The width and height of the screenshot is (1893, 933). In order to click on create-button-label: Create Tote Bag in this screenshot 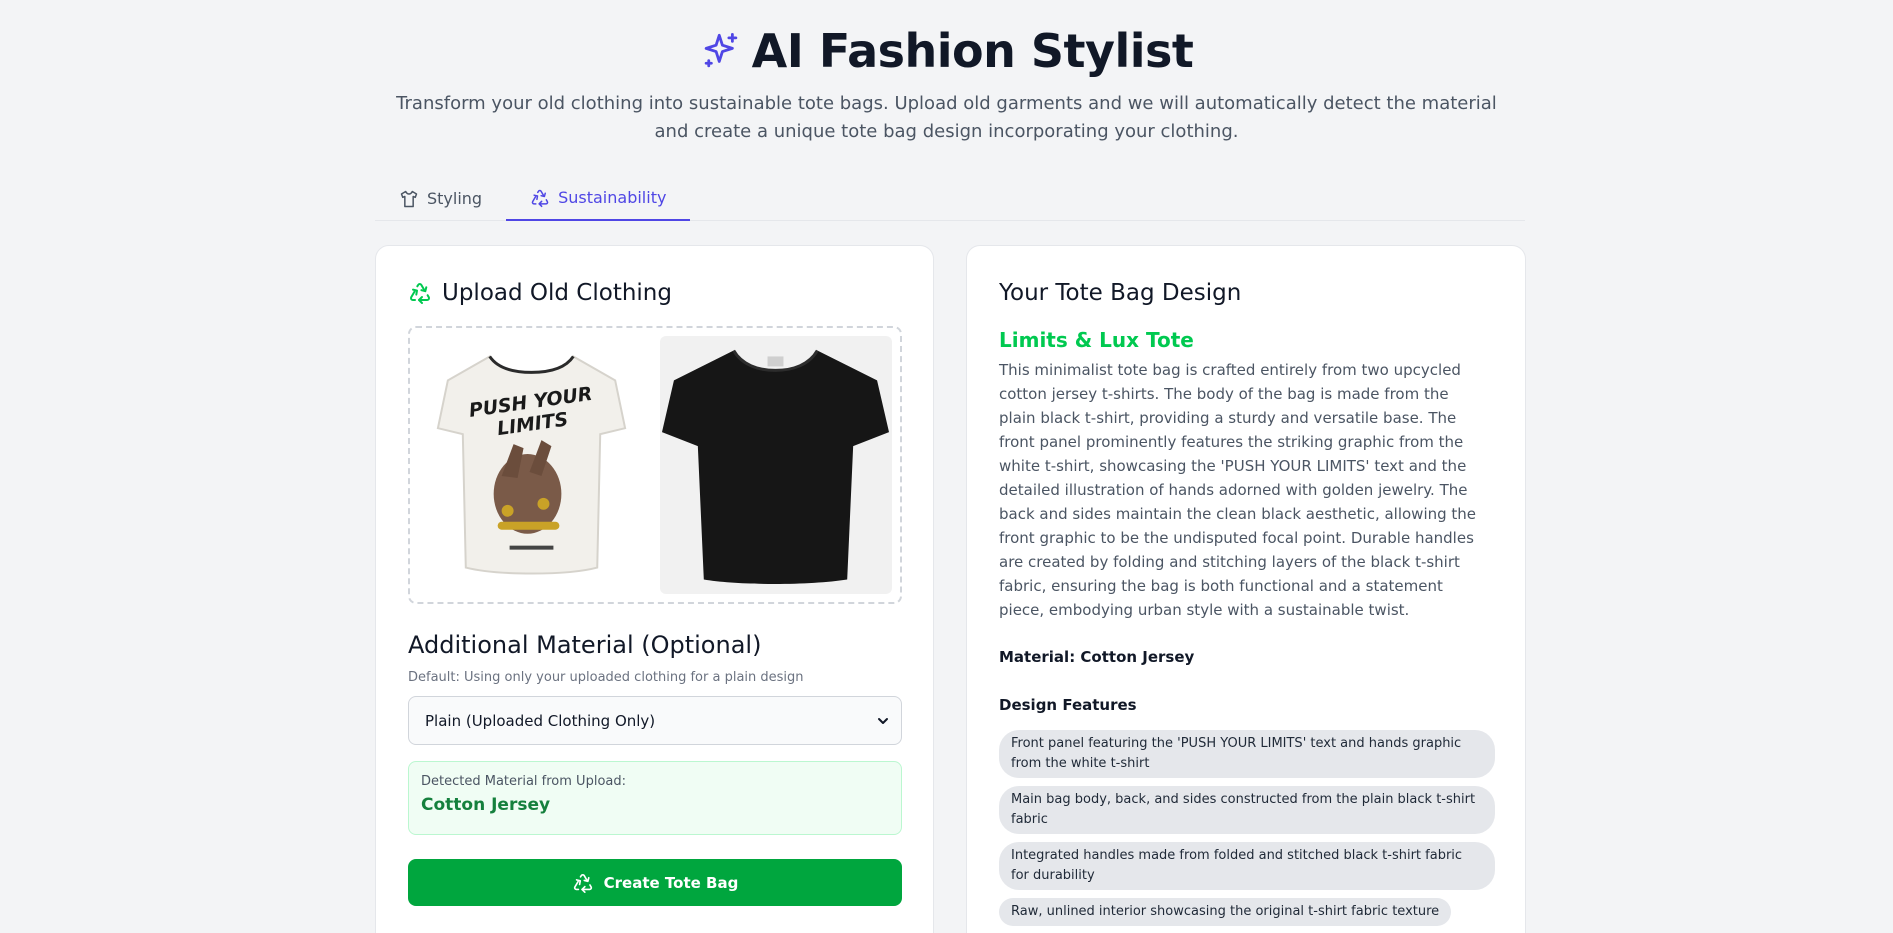, I will do `click(671, 882)`.